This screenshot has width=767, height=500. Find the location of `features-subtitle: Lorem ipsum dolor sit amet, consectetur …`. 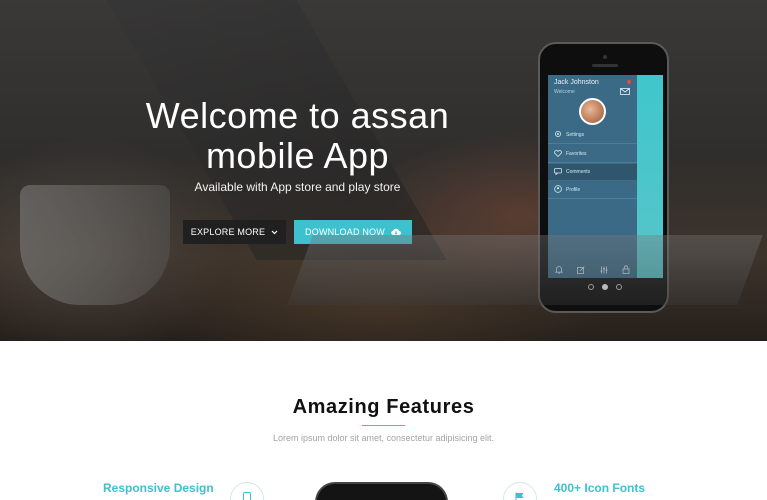

features-subtitle: Lorem ipsum dolor sit amet, consectetur … is located at coordinates (383, 438).